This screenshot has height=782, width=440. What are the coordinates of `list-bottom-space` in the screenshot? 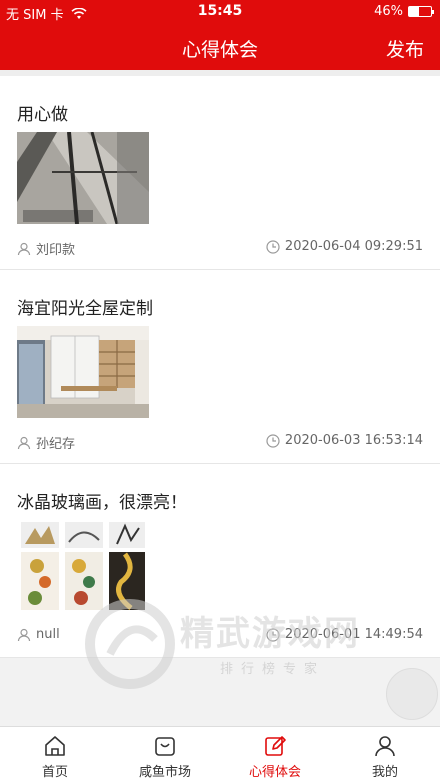 It's located at (220, 691).